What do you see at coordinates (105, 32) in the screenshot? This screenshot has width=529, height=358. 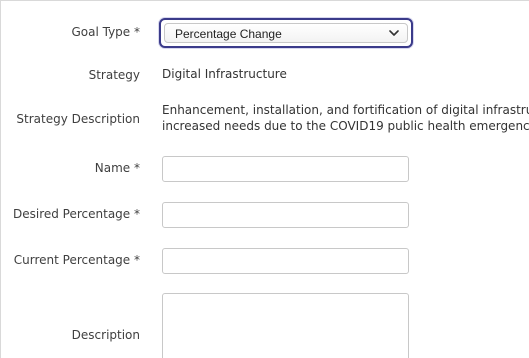 I see `goal-type-label: Goal Type *` at bounding box center [105, 32].